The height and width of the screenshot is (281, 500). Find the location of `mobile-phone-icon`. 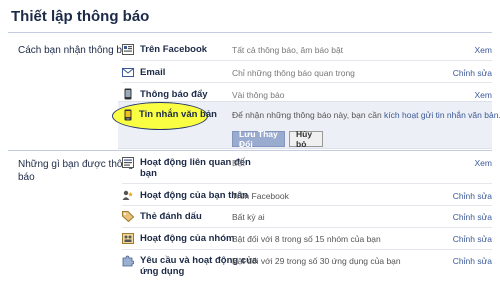

mobile-phone-icon is located at coordinates (128, 93).